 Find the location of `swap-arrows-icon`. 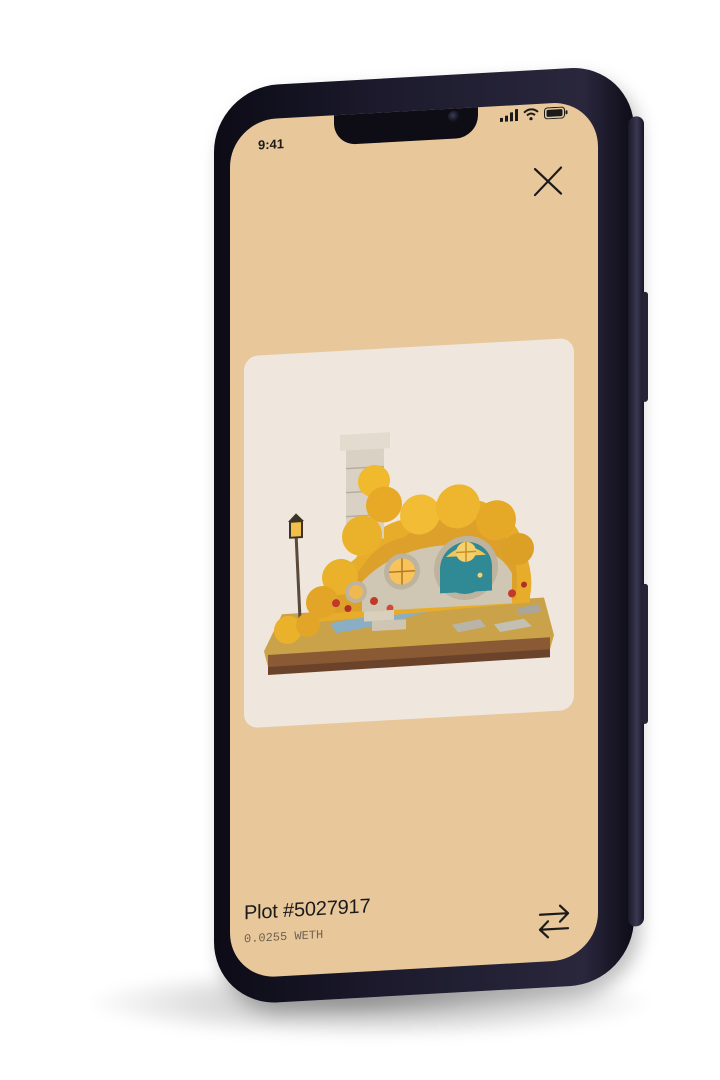

swap-arrows-icon is located at coordinates (554, 921).